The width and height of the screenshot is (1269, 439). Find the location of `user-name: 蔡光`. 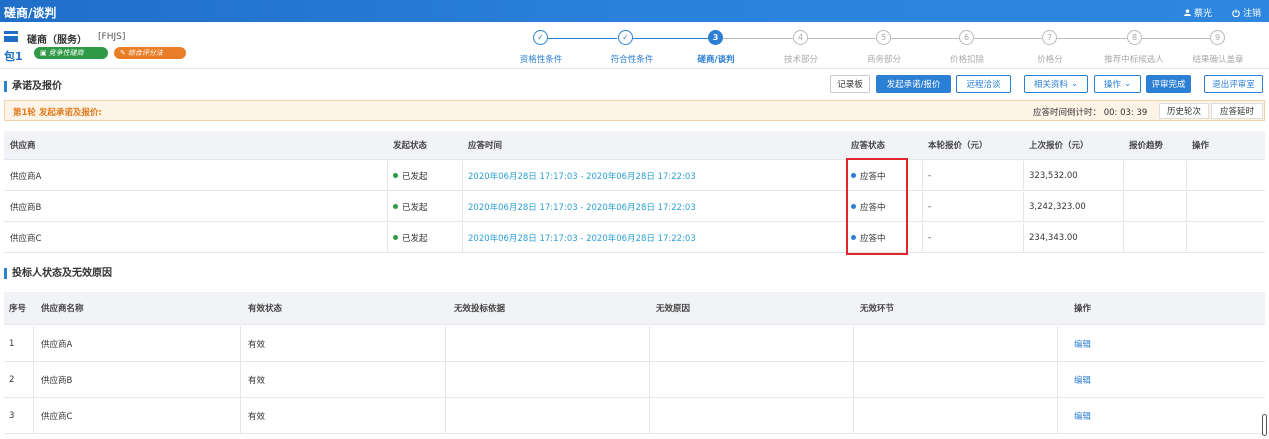

user-name: 蔡光 is located at coordinates (1203, 14).